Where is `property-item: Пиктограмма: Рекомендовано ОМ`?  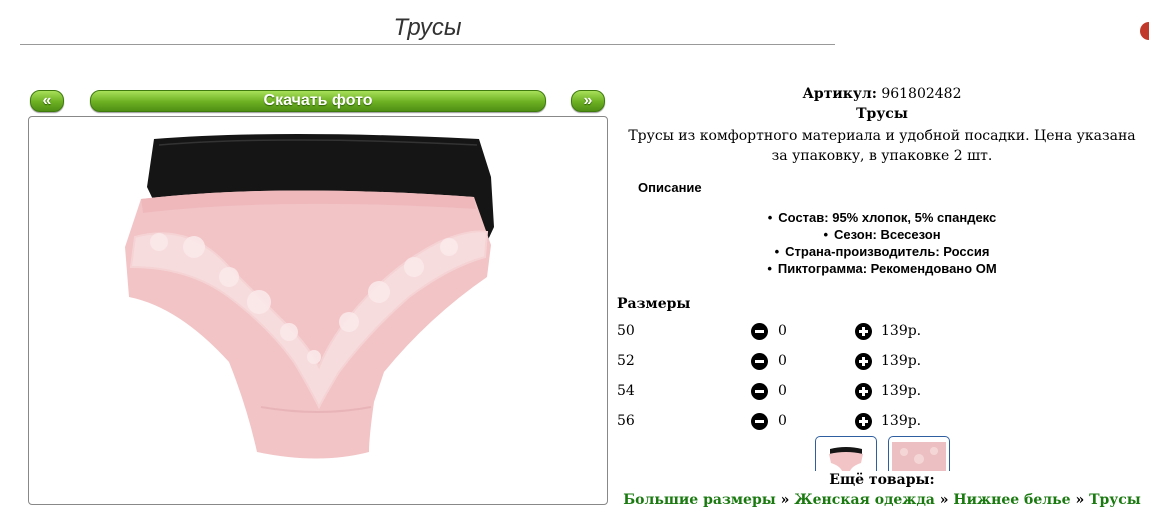 property-item: Пиктограмма: Рекомендовано ОМ is located at coordinates (882, 268).